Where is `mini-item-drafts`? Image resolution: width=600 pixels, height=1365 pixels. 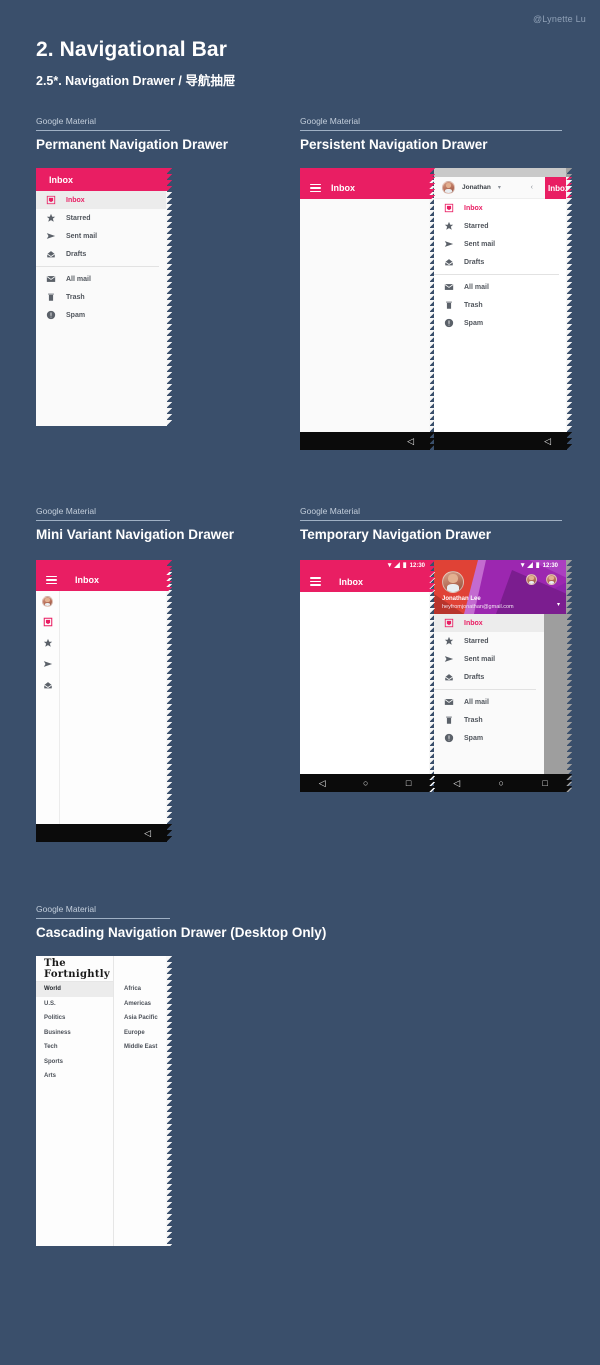
mini-item-drafts is located at coordinates (47, 685).